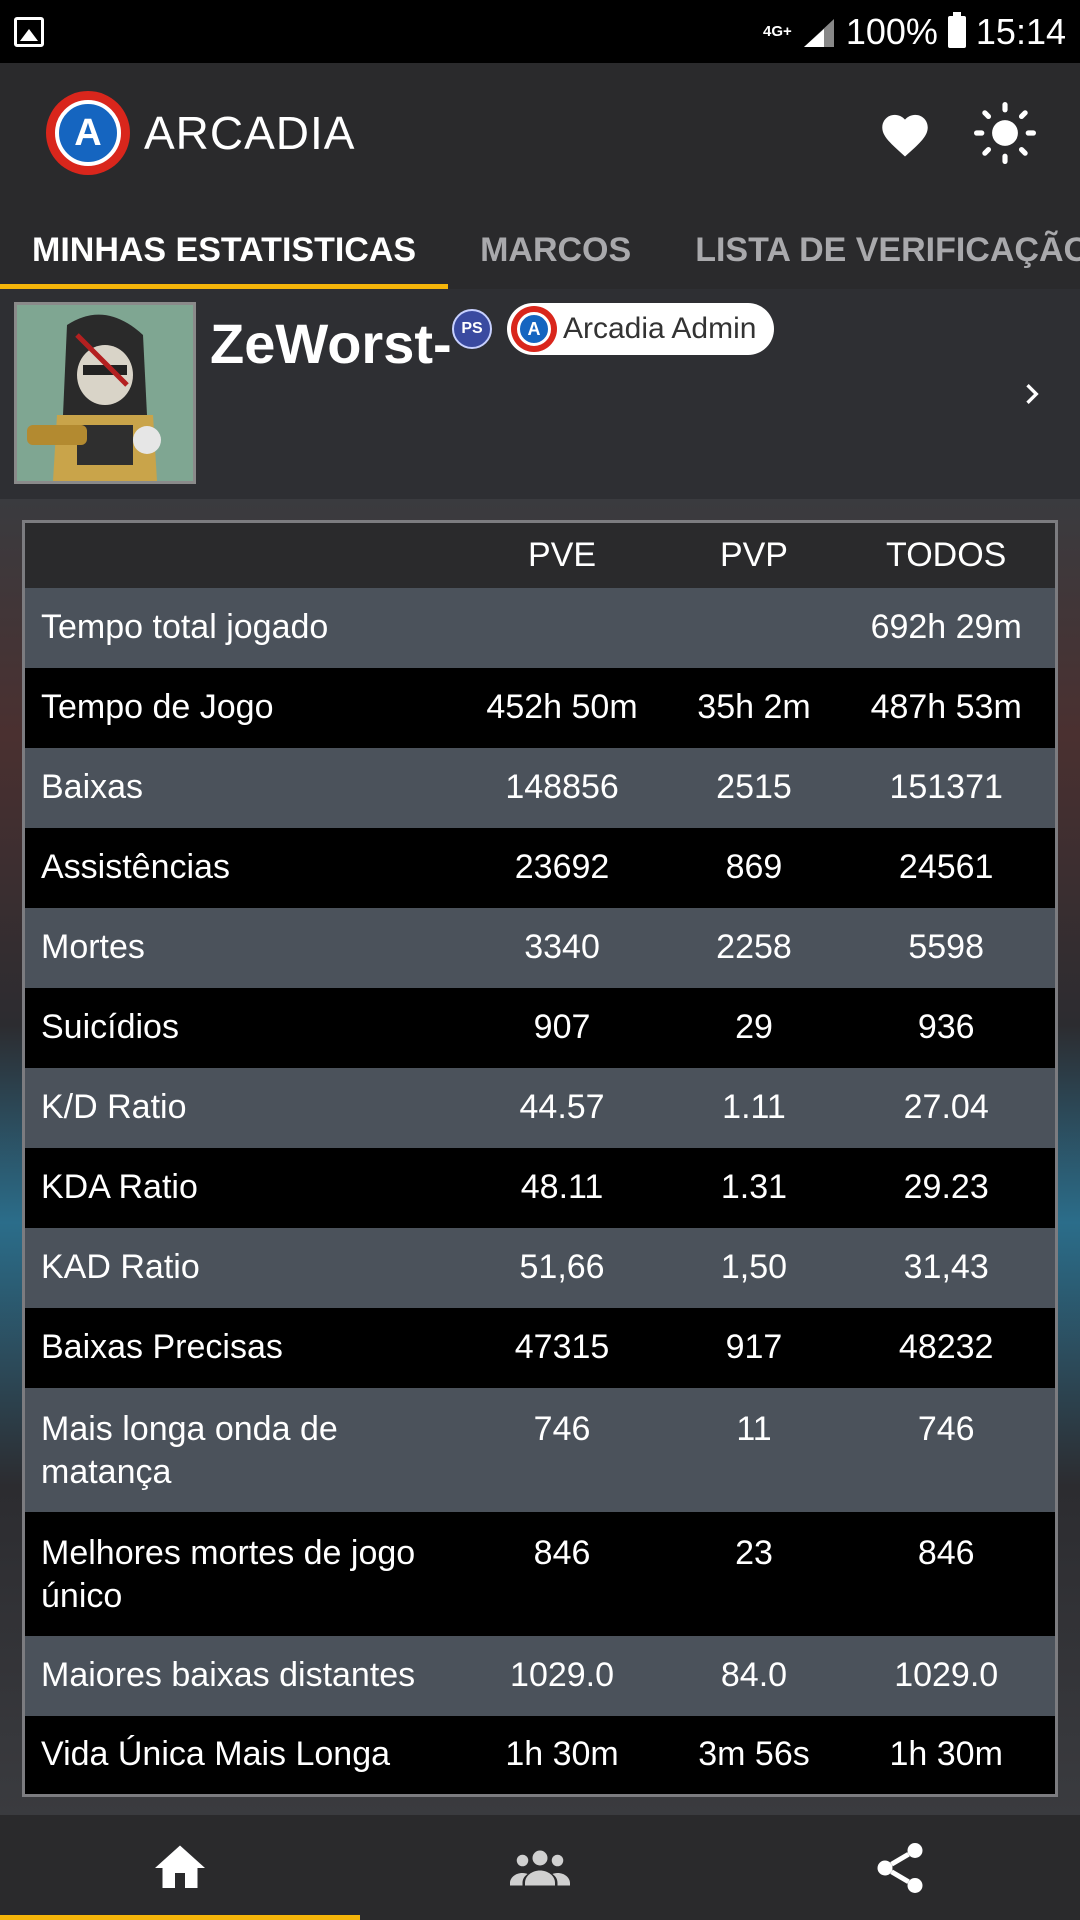 The height and width of the screenshot is (1920, 1080). Describe the element at coordinates (562, 1449) in the screenshot. I see `pve-value: 746` at that location.